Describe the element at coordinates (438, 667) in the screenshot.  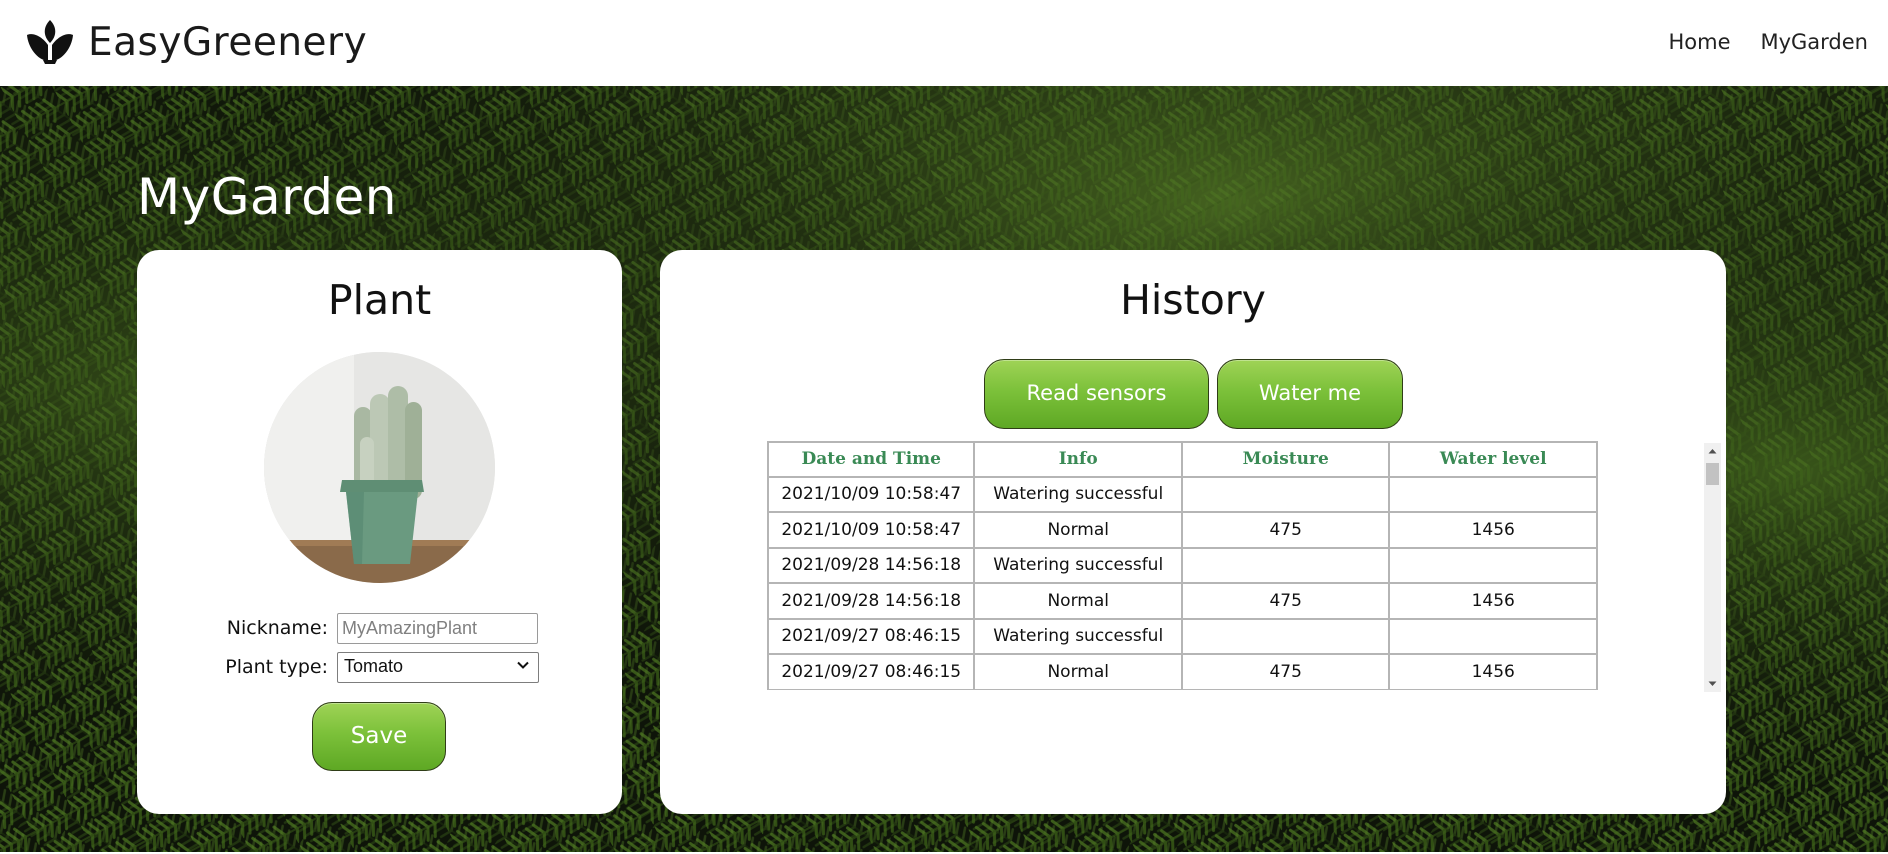
I see `plant-type-select: Tomato` at that location.